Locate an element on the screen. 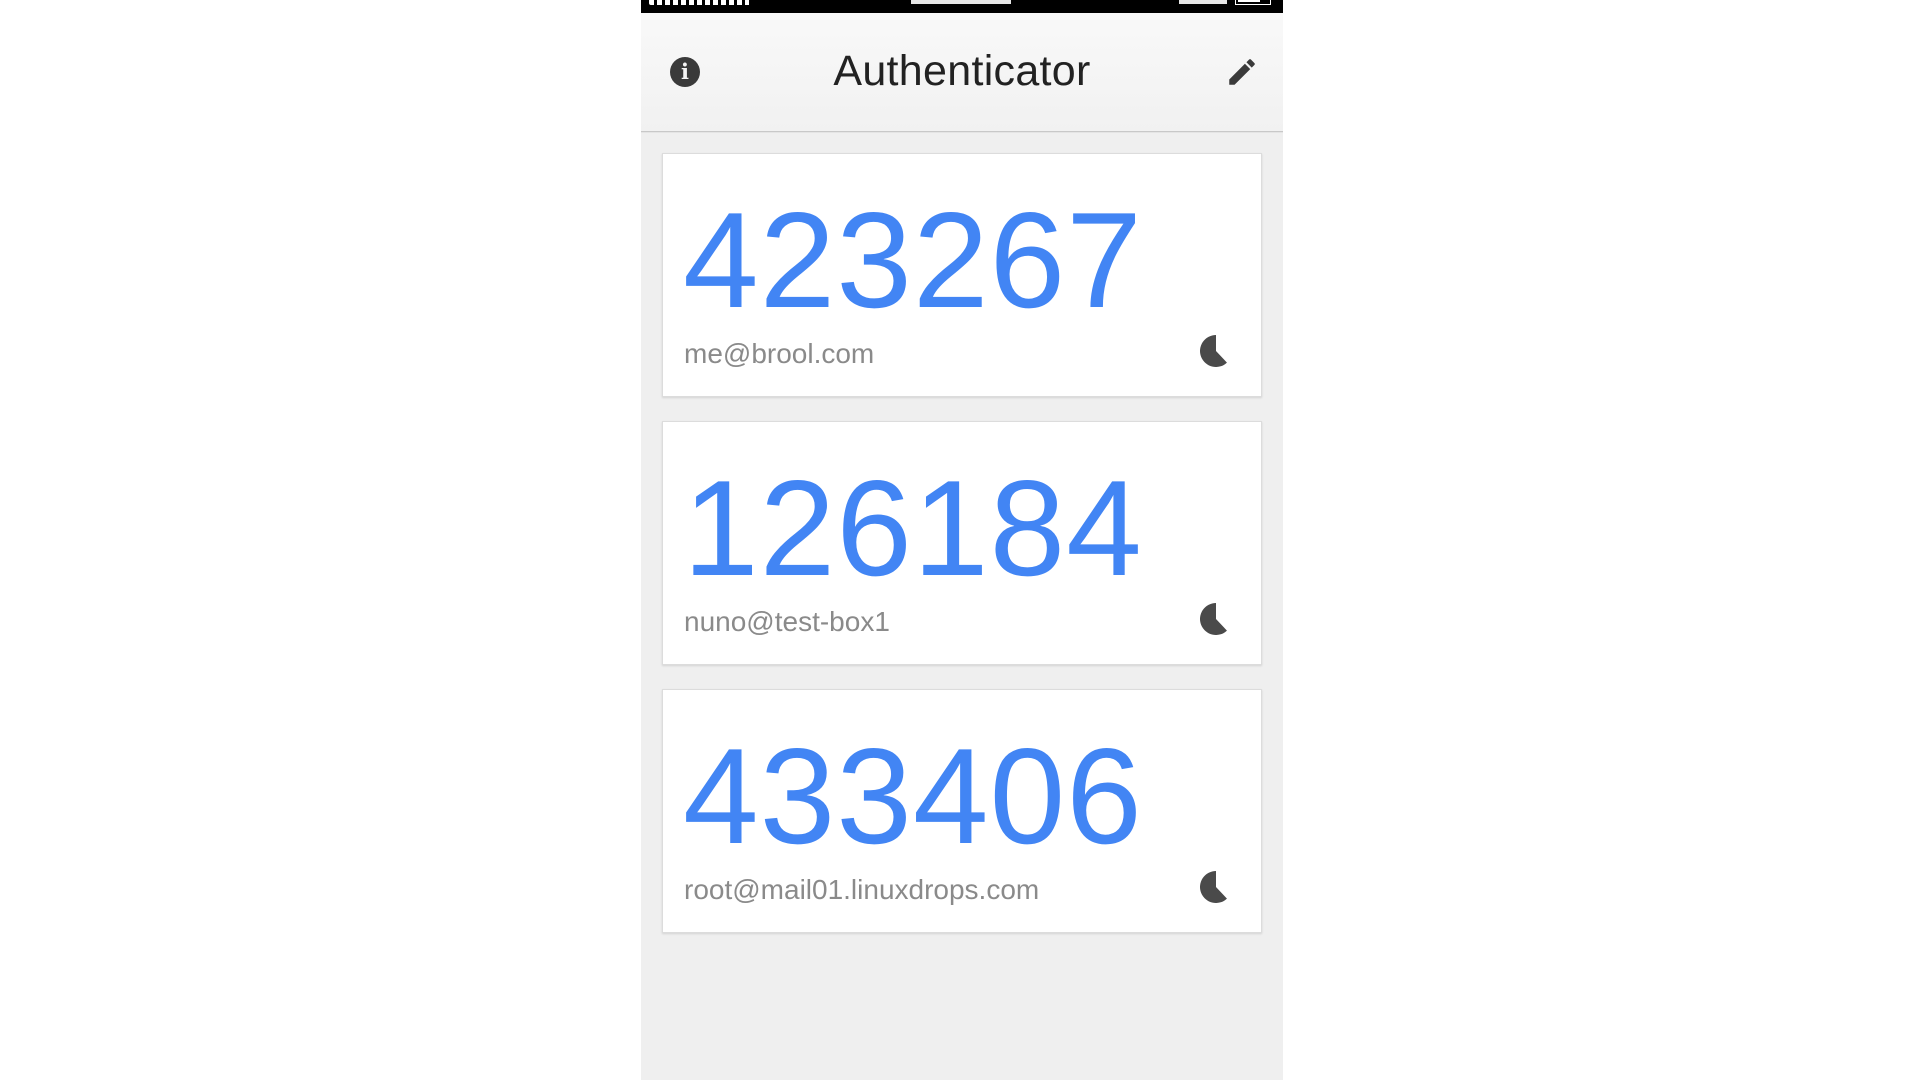 The height and width of the screenshot is (1080, 1920). account-name: root@mail01.linuxdrops.com is located at coordinates (862, 889).